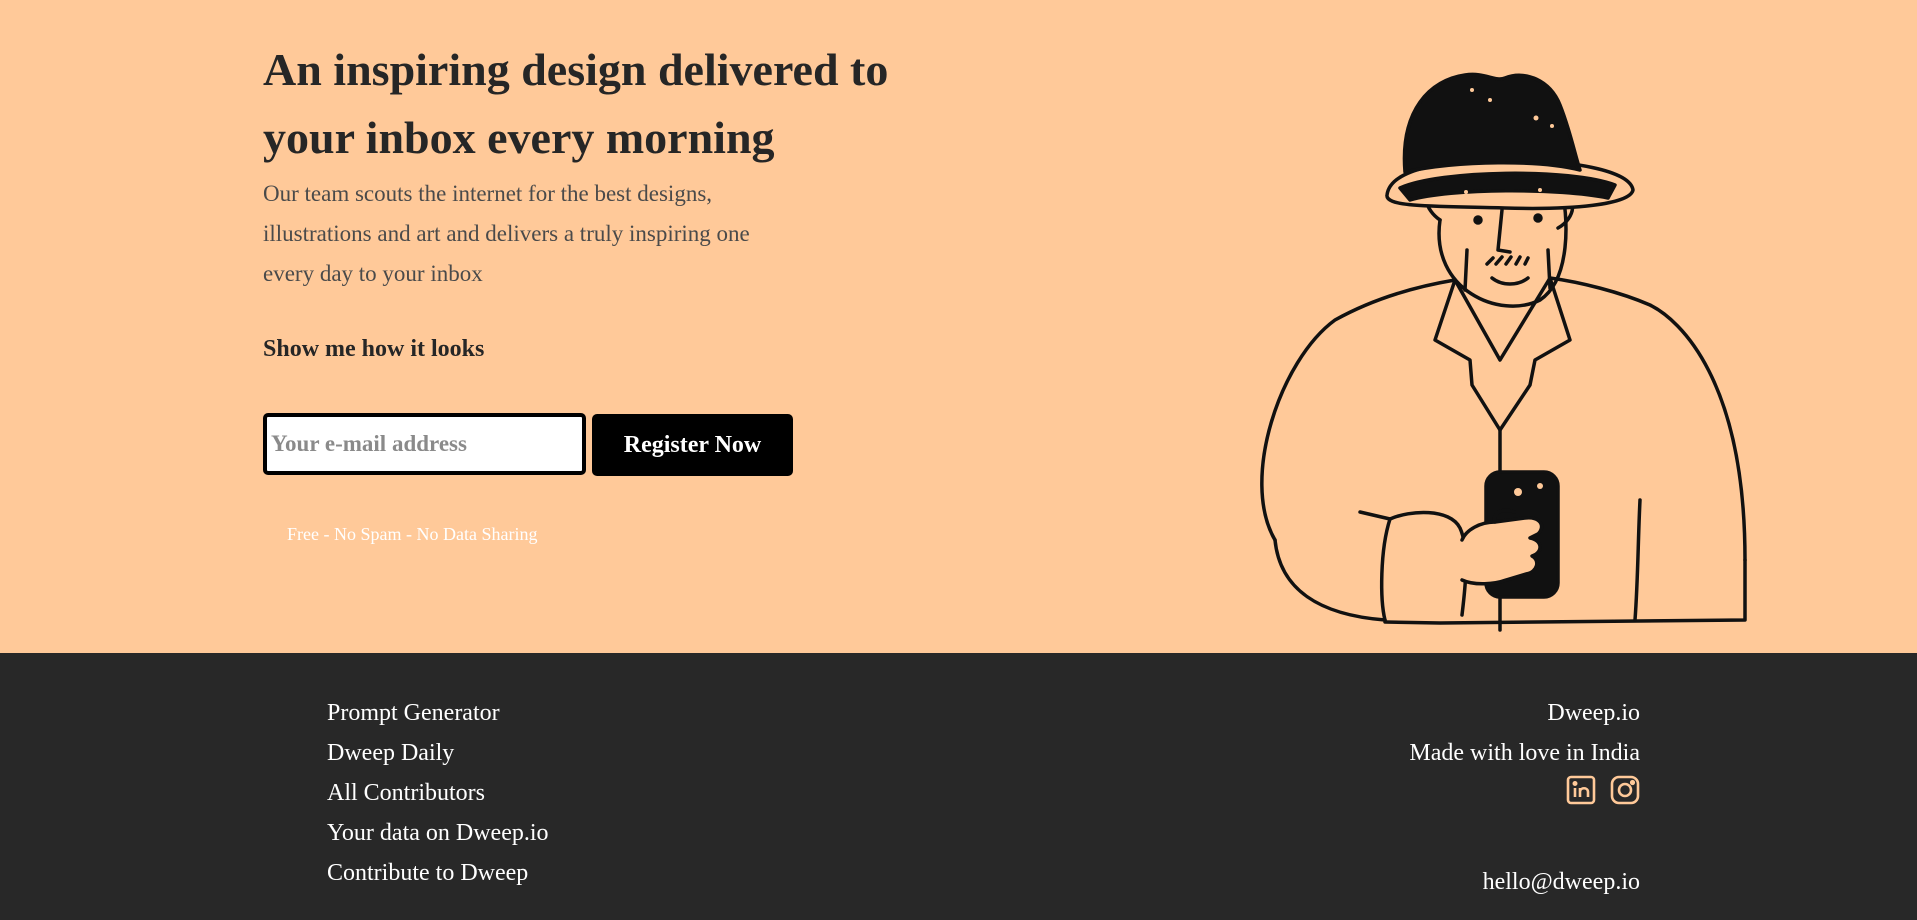  Describe the element at coordinates (1625, 790) in the screenshot. I see `instagram-icon` at that location.